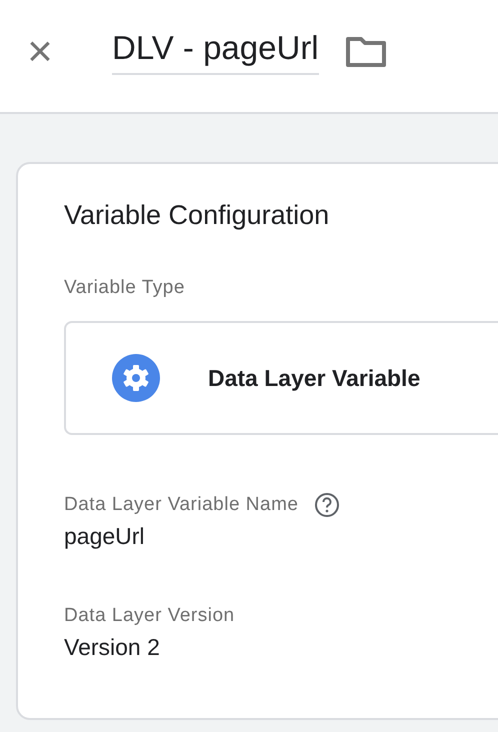 This screenshot has height=732, width=498. What do you see at coordinates (281, 378) in the screenshot?
I see `variable-type-selector: Data Layer Variable` at bounding box center [281, 378].